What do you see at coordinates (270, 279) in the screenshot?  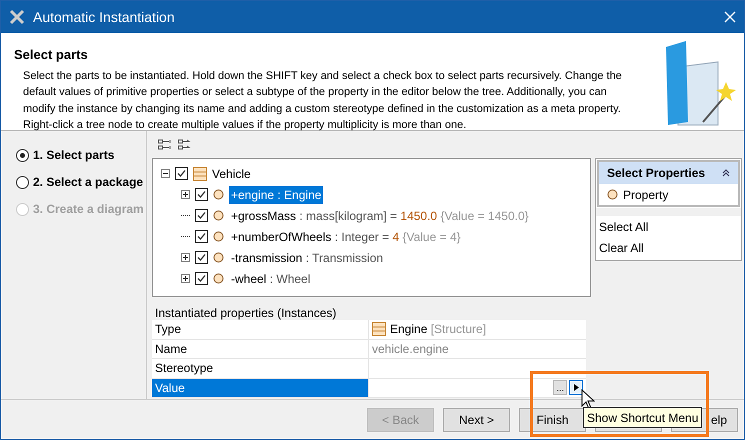 I see `tree-node: -wheel : Wheel` at bounding box center [270, 279].